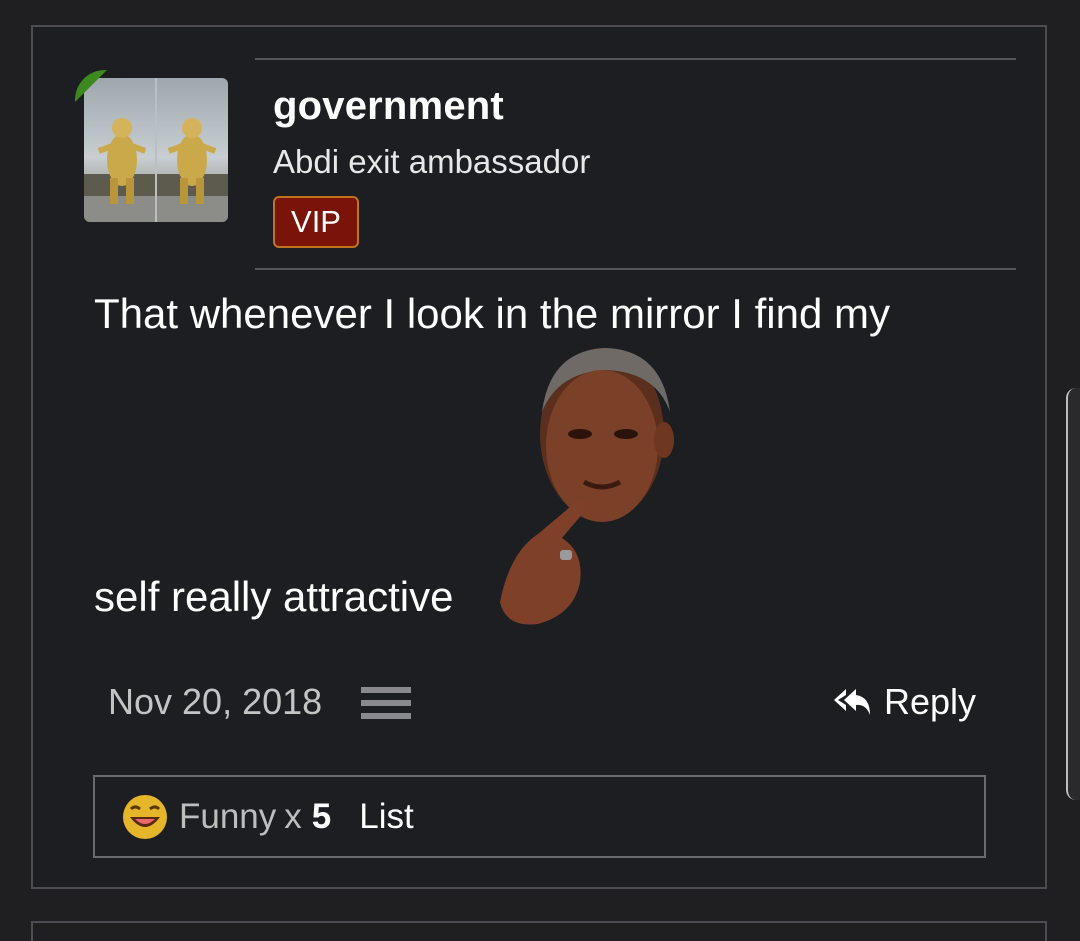 Image resolution: width=1080 pixels, height=941 pixels. What do you see at coordinates (386, 704) in the screenshot?
I see `hamburger-menu-icon` at bounding box center [386, 704].